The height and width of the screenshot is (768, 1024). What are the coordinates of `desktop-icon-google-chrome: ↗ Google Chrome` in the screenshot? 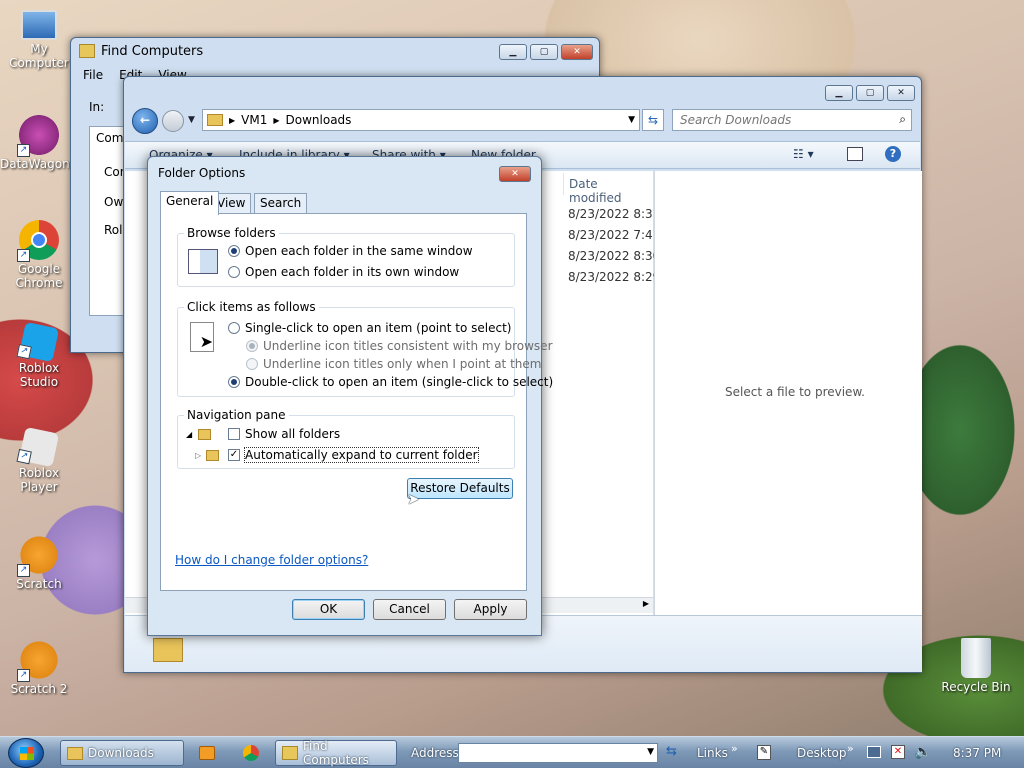 It's located at (39, 255).